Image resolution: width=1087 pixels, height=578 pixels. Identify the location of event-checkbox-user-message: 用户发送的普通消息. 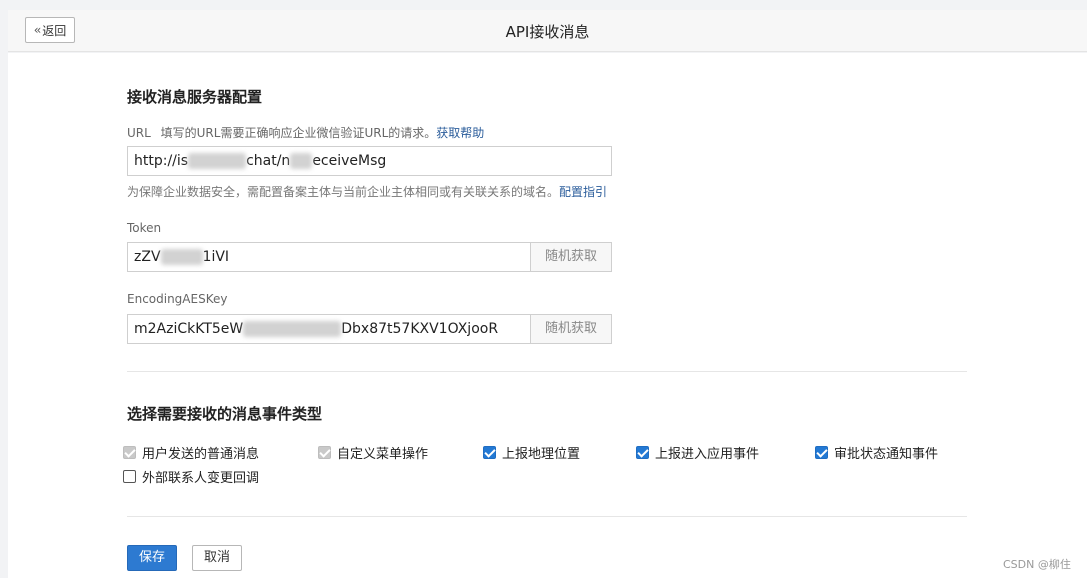
(191, 452).